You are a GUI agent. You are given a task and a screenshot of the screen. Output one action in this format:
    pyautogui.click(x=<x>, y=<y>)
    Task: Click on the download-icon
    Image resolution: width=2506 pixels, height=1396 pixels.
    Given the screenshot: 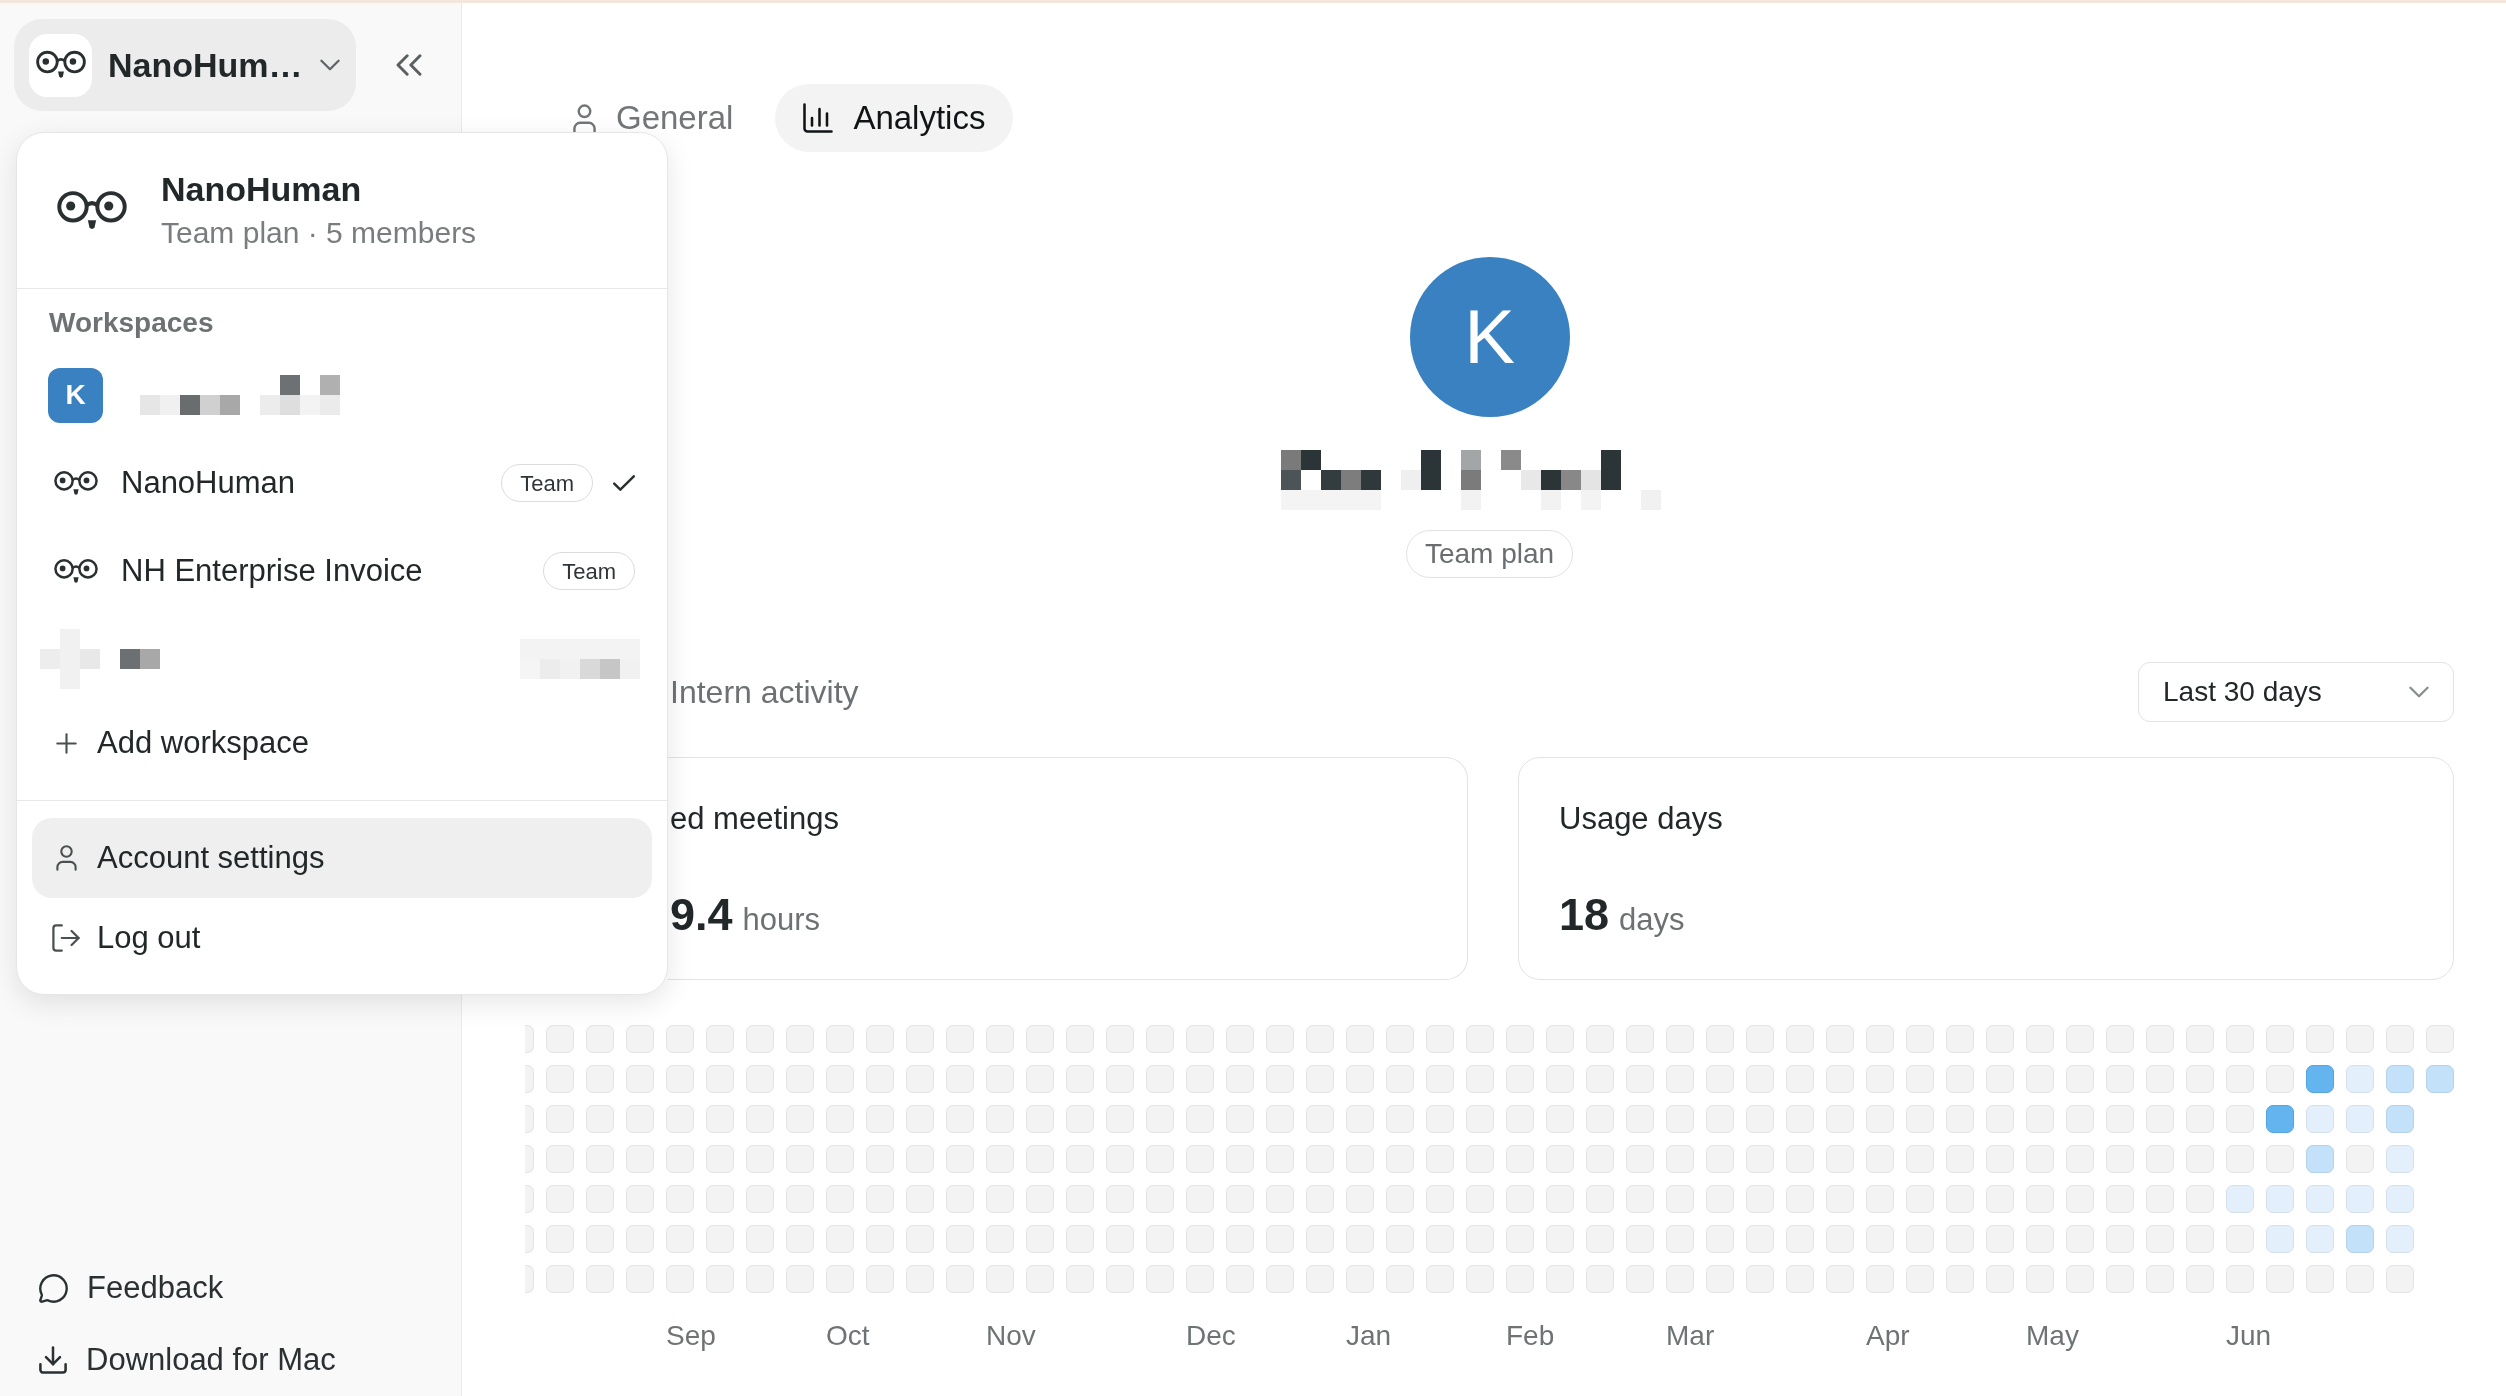 What is the action you would take?
    pyautogui.click(x=53, y=1360)
    